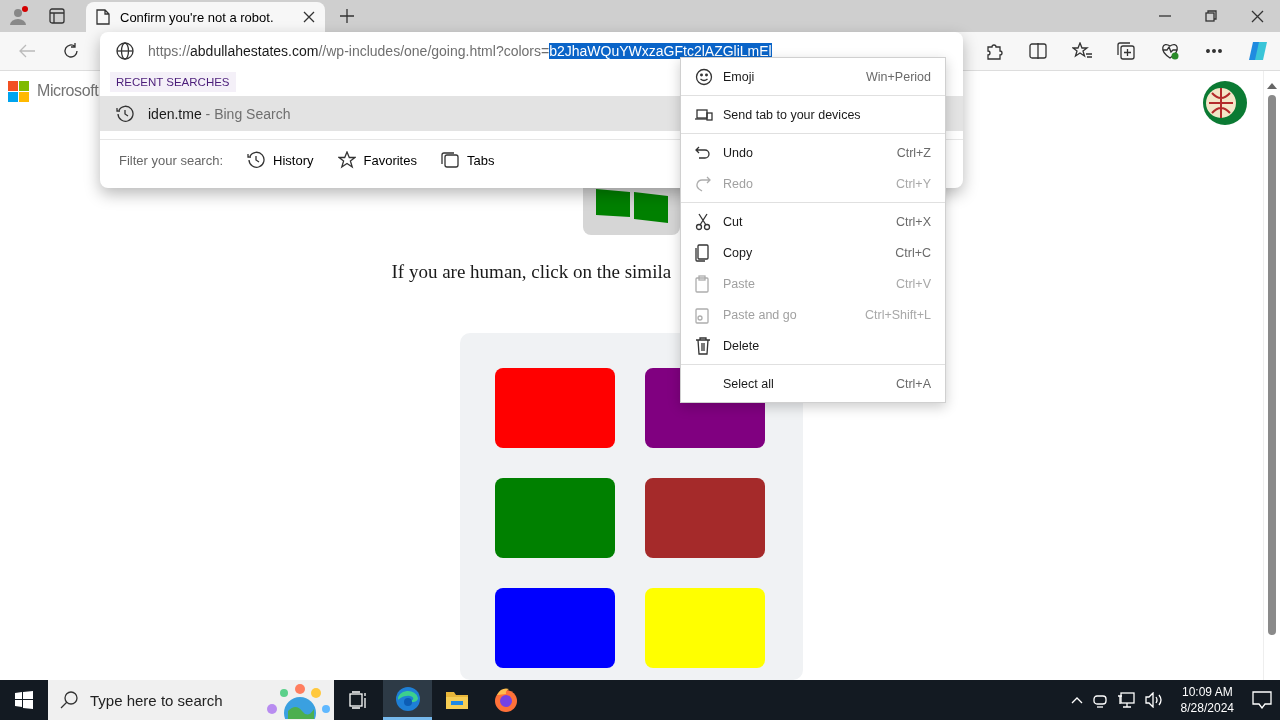 The height and width of the screenshot is (720, 1280). What do you see at coordinates (1165, 16) in the screenshot?
I see `minimize-icon` at bounding box center [1165, 16].